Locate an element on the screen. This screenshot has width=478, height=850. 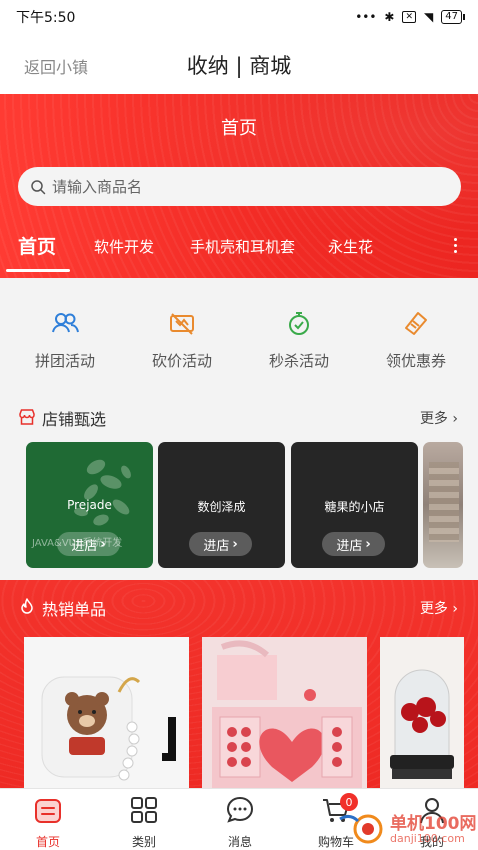
tab-software-dev: 软件开发 is located at coordinates (124, 246).